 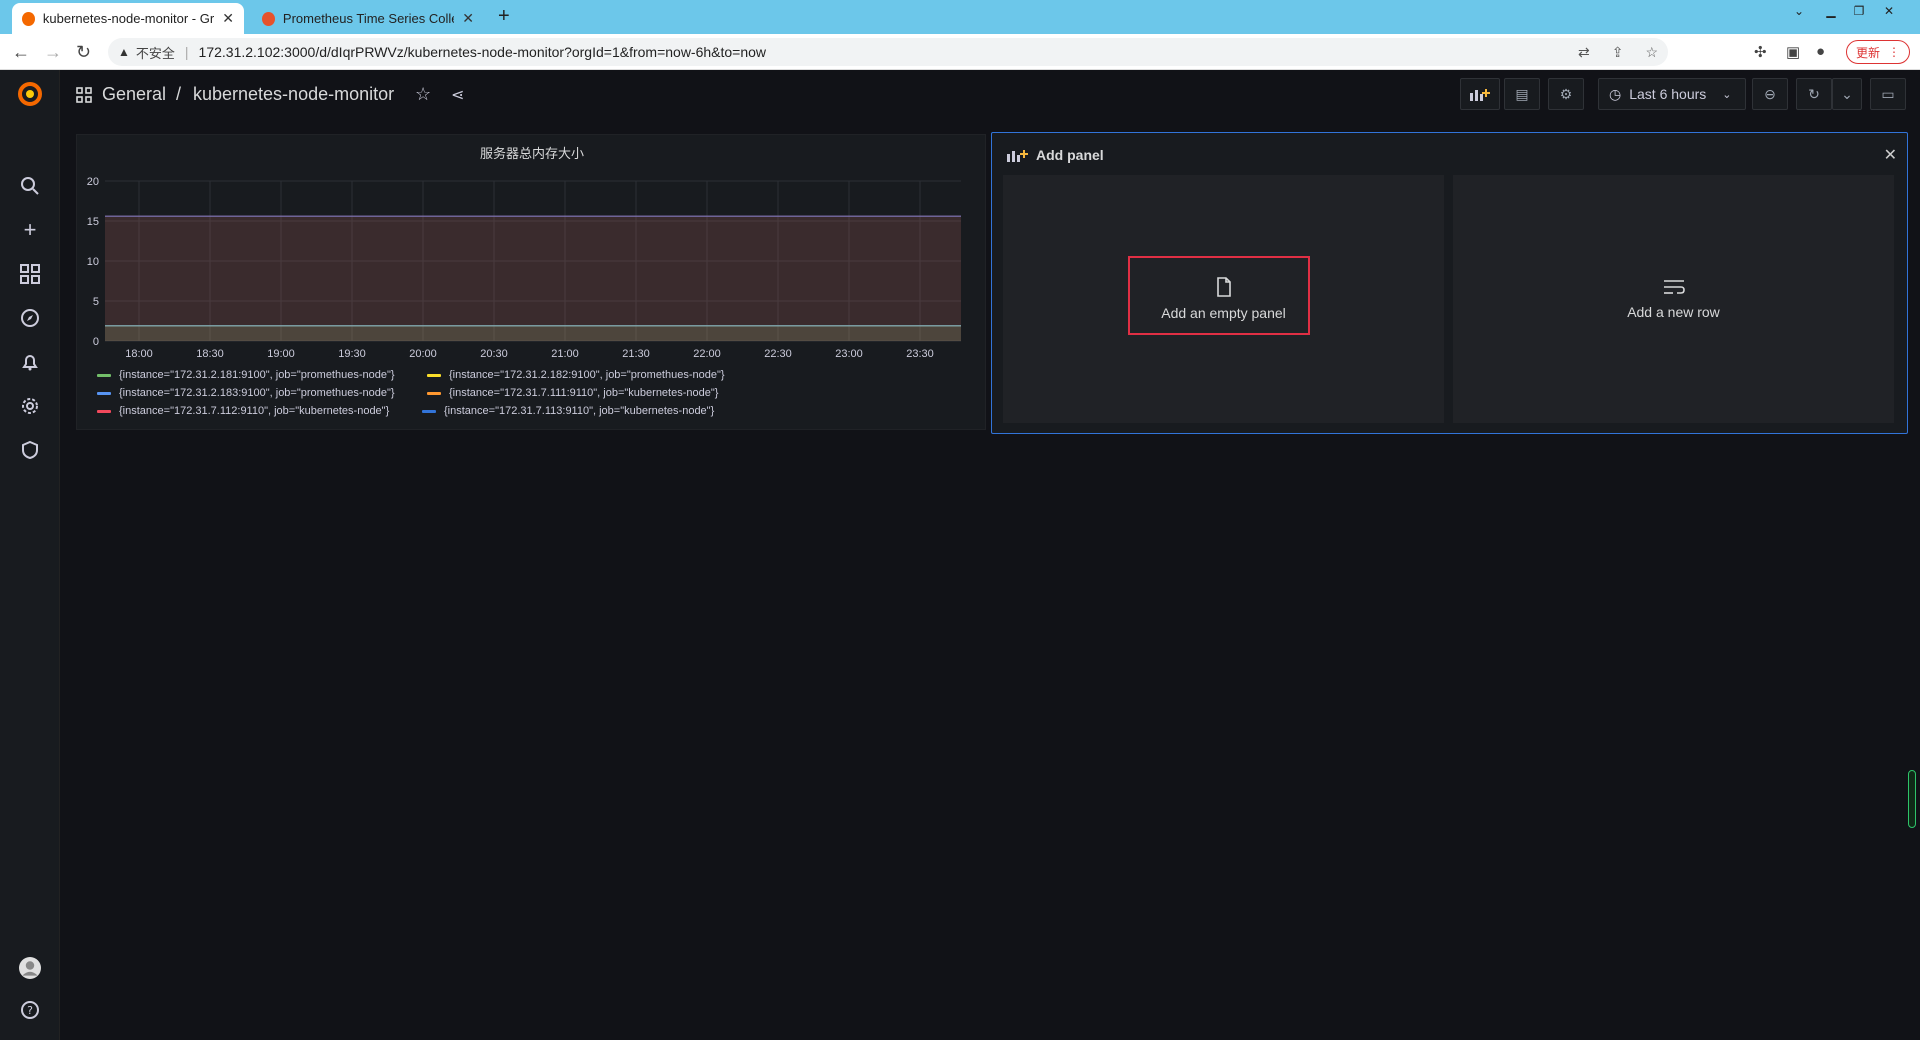 I want to click on bookmark-star-icon: ☆, so click(x=1651, y=52).